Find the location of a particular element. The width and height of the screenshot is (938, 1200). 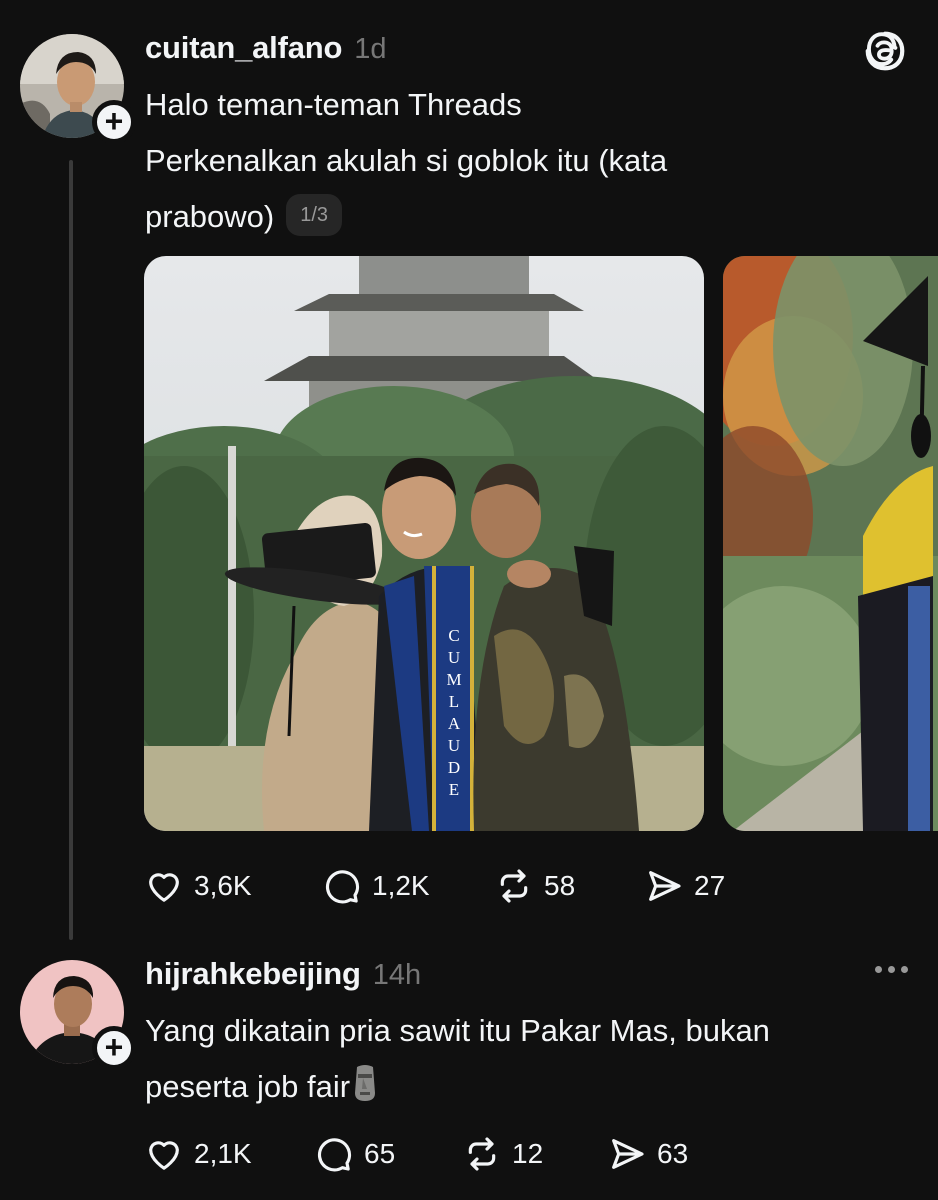

post-header: hijrahkebeijing 14h is located at coordinates (283, 974).